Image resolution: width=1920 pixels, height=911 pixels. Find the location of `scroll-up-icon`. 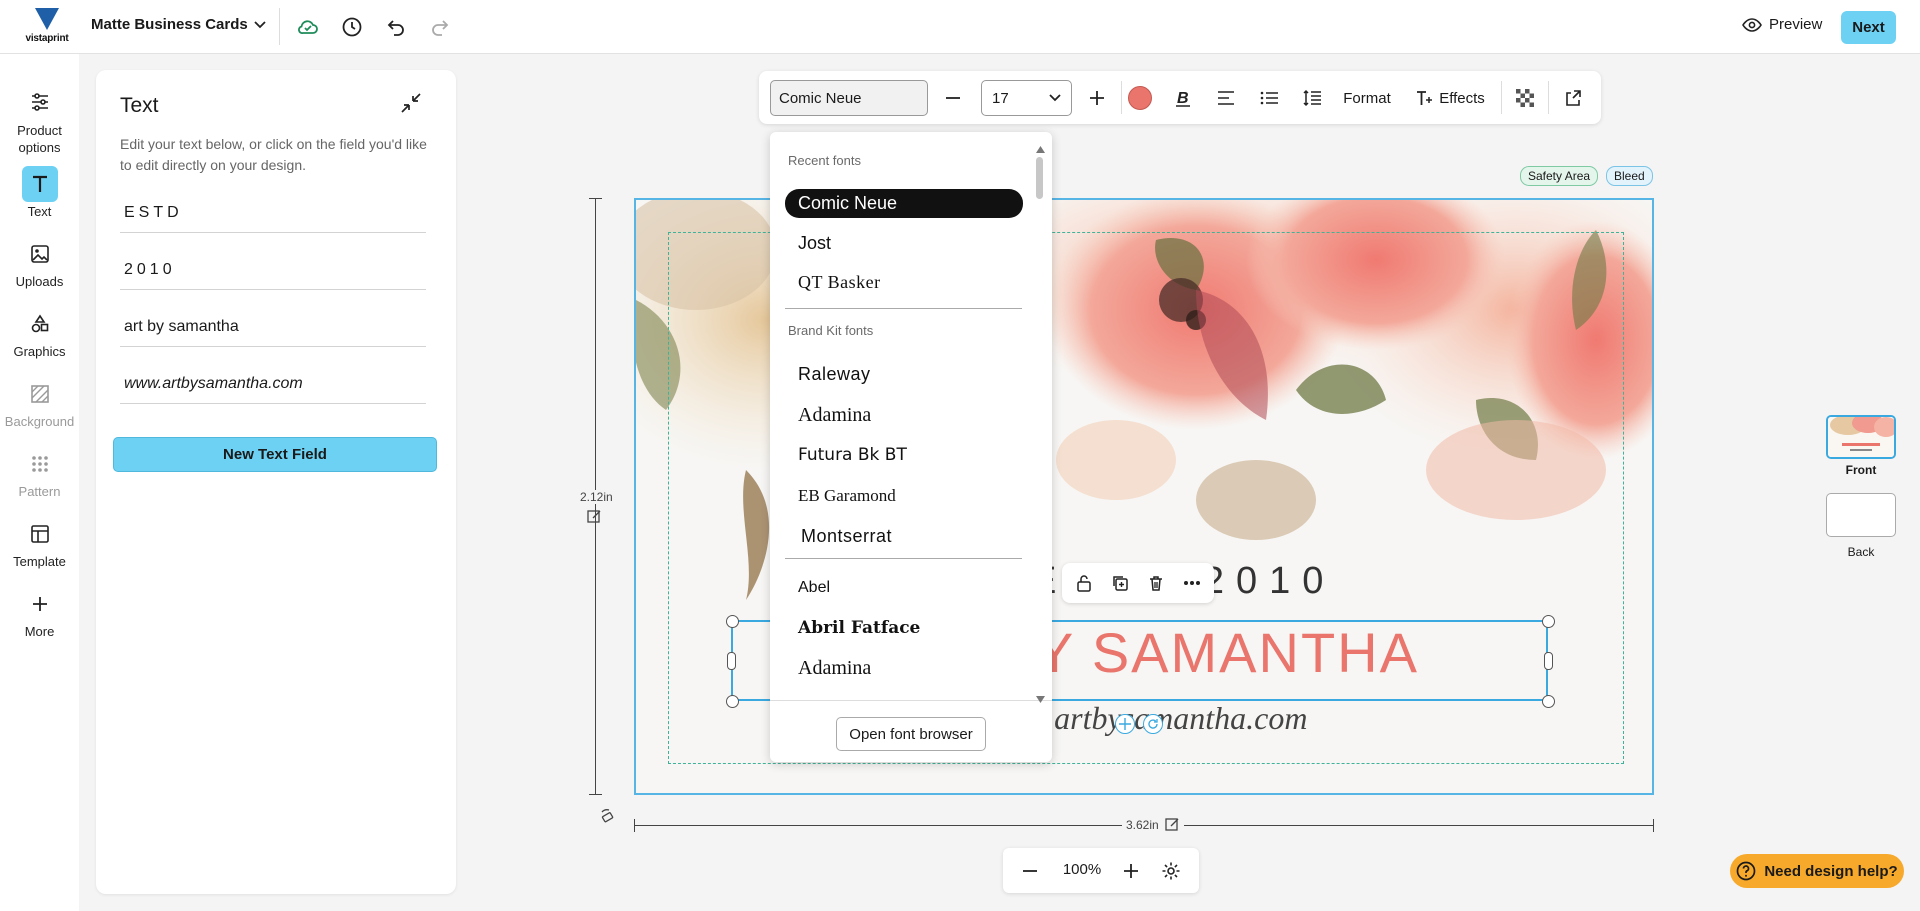

scroll-up-icon is located at coordinates (1040, 149).